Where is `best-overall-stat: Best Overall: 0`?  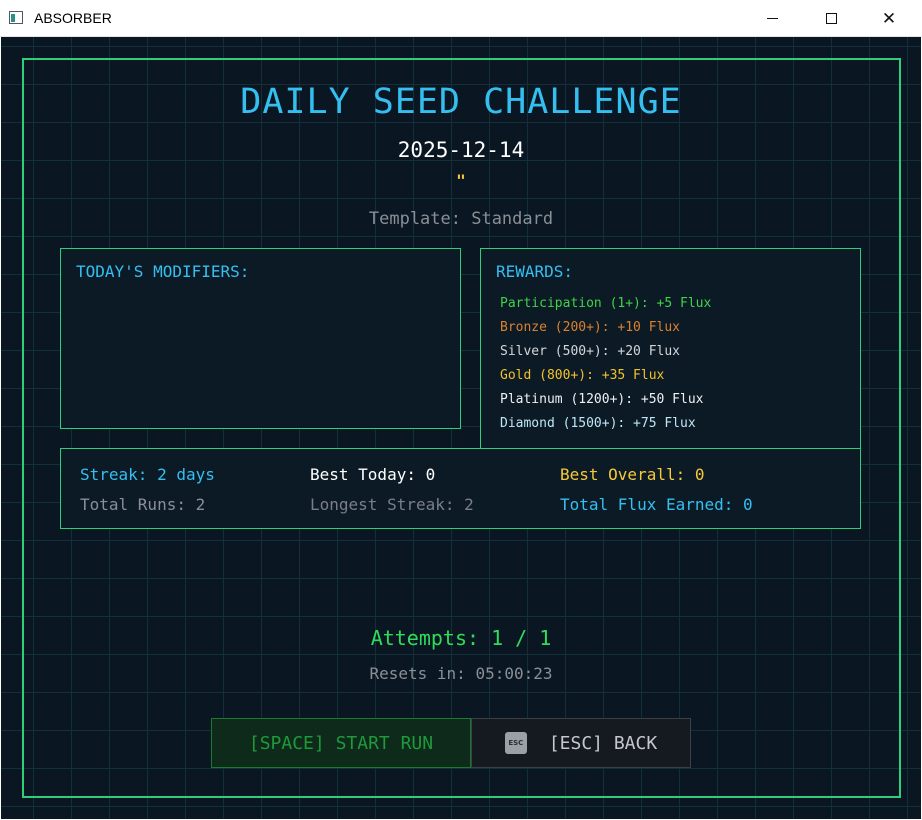 best-overall-stat: Best Overall: 0 is located at coordinates (632, 474).